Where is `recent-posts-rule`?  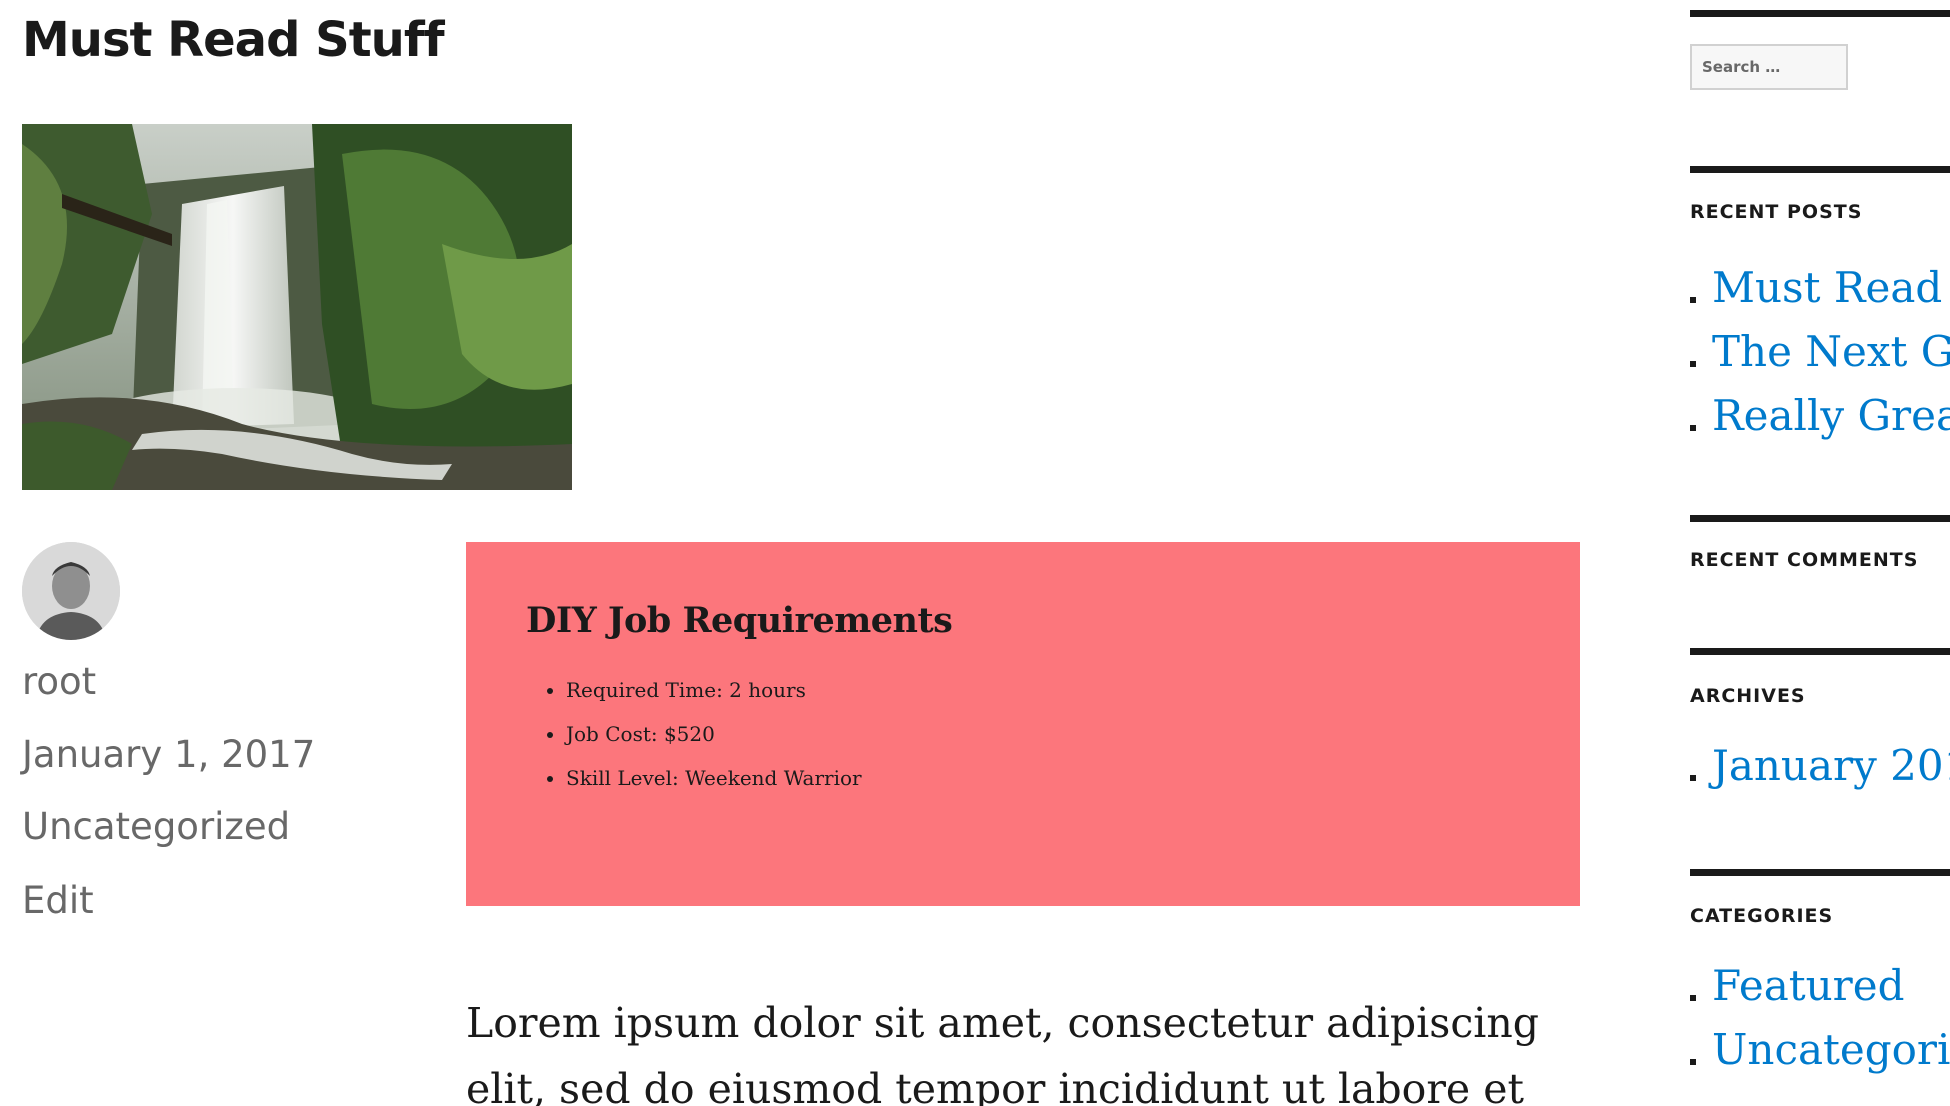 recent-posts-rule is located at coordinates (1820, 169).